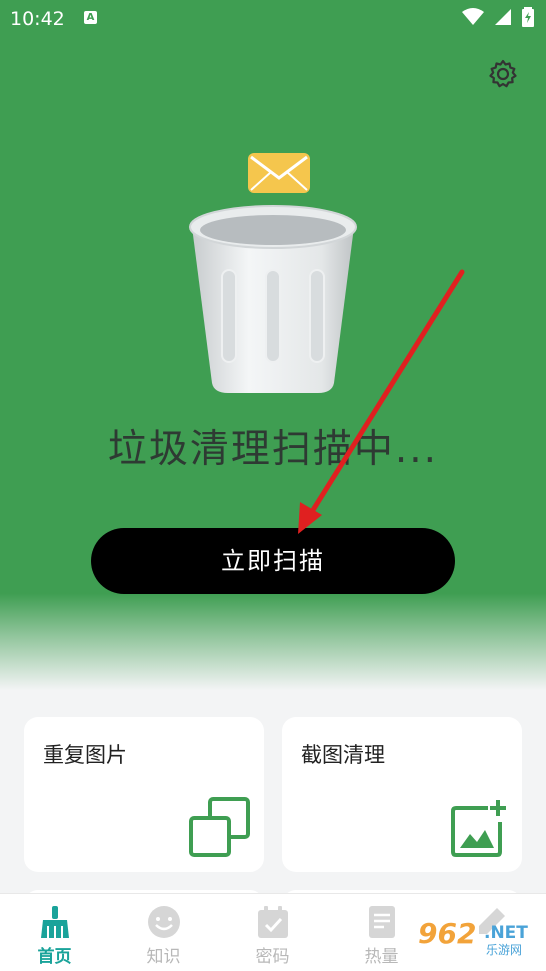 The width and height of the screenshot is (546, 971). Describe the element at coordinates (164, 922) in the screenshot. I see `smile-icon` at that location.